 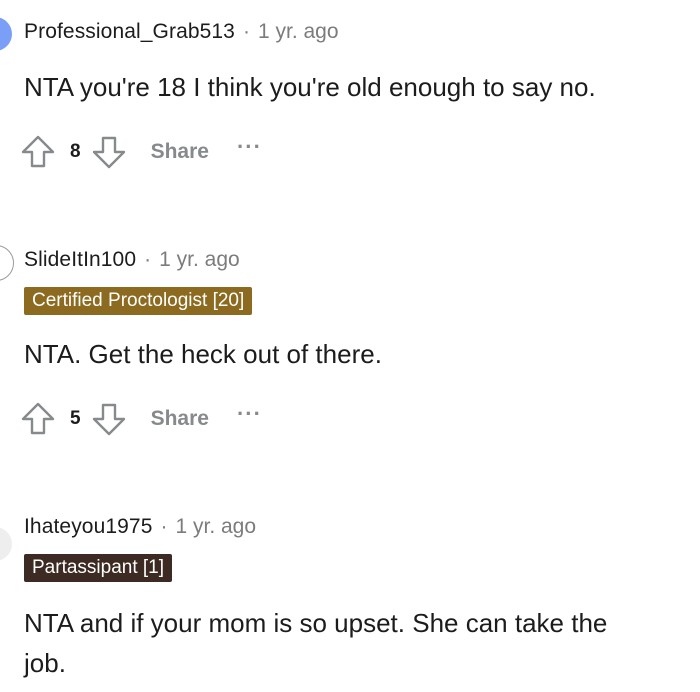 I want to click on comment-body: NTA. Get the heck out of there., so click(x=354, y=354).